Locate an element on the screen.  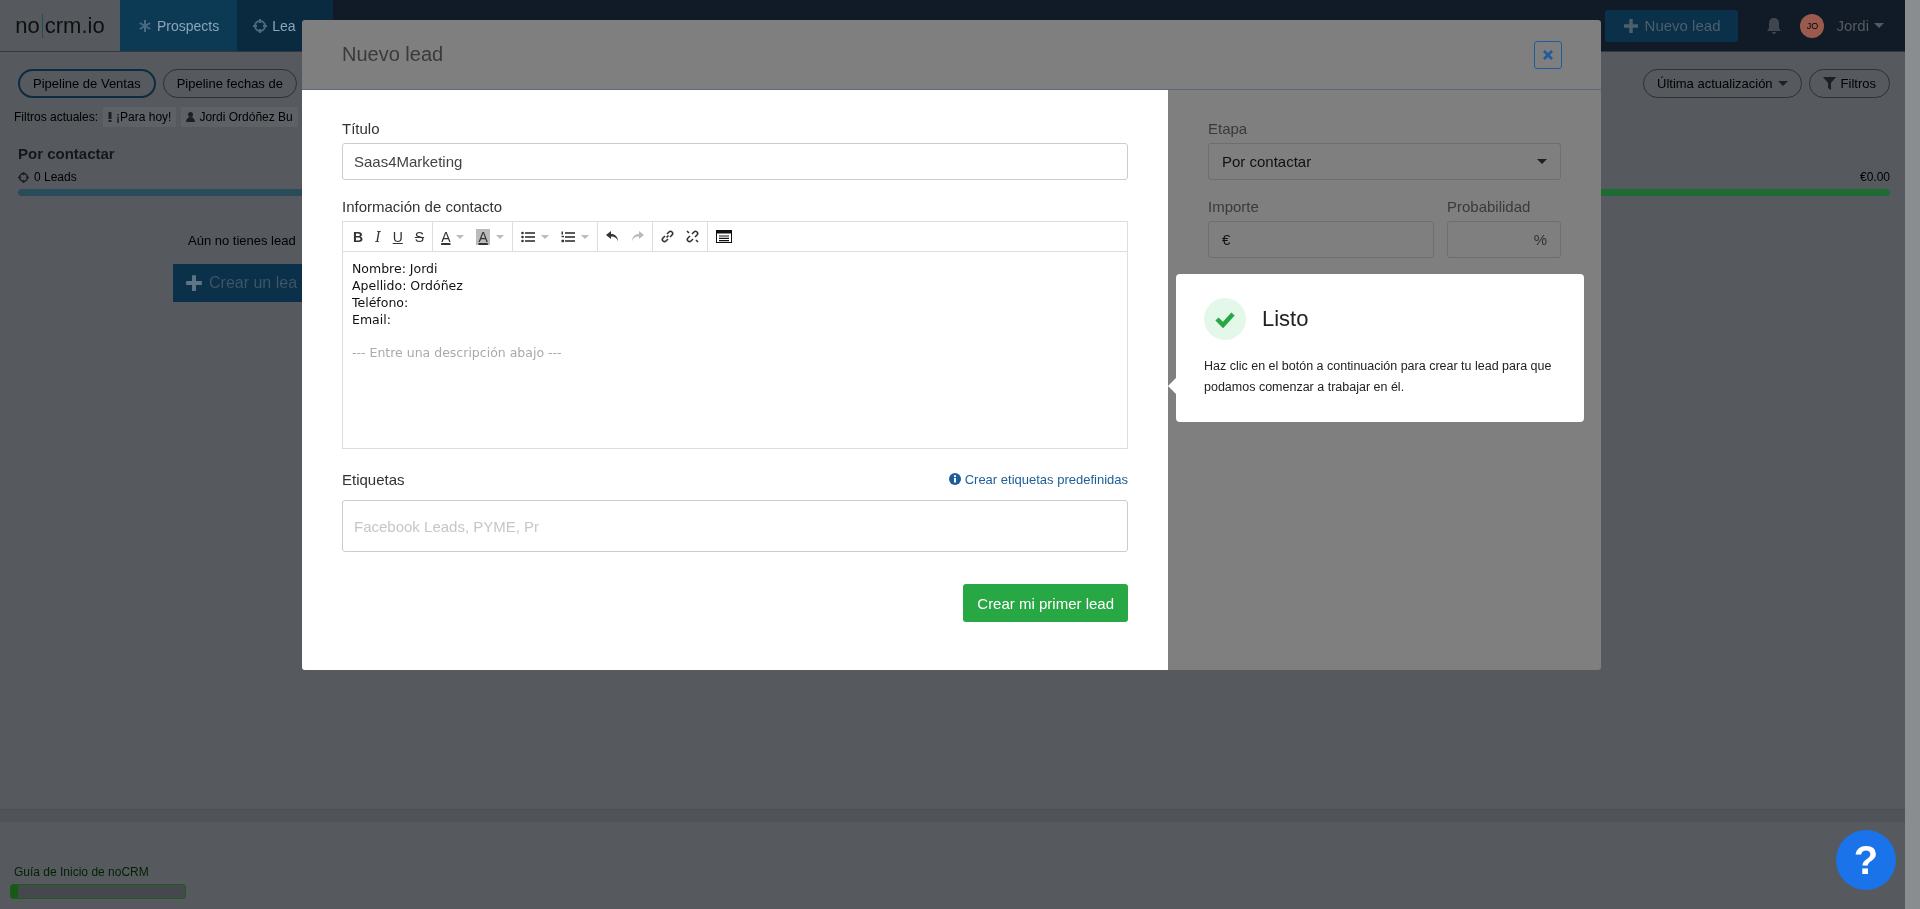
snowflake-icon is located at coordinates (145, 25).